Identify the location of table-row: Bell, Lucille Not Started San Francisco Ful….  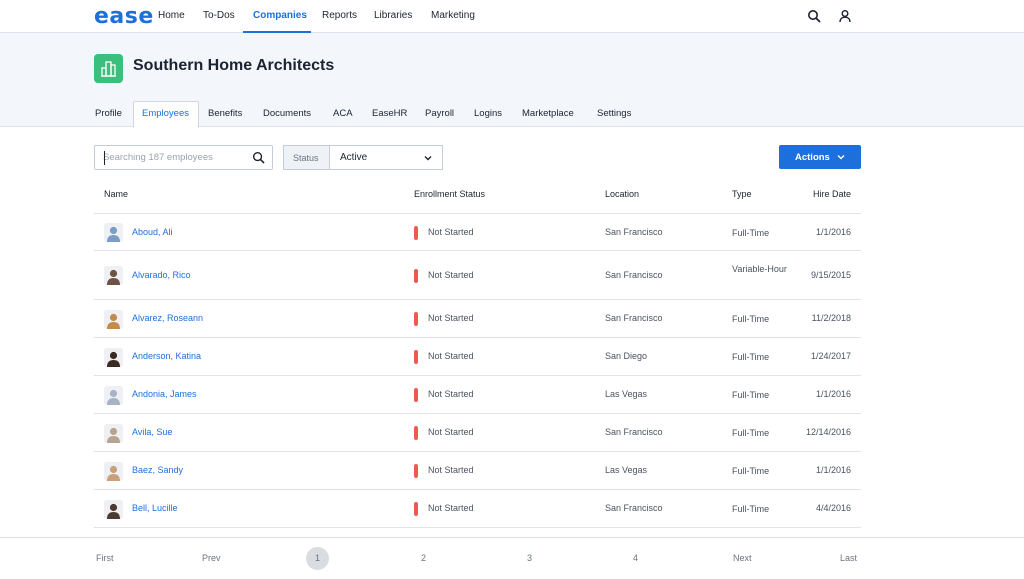
(477, 509).